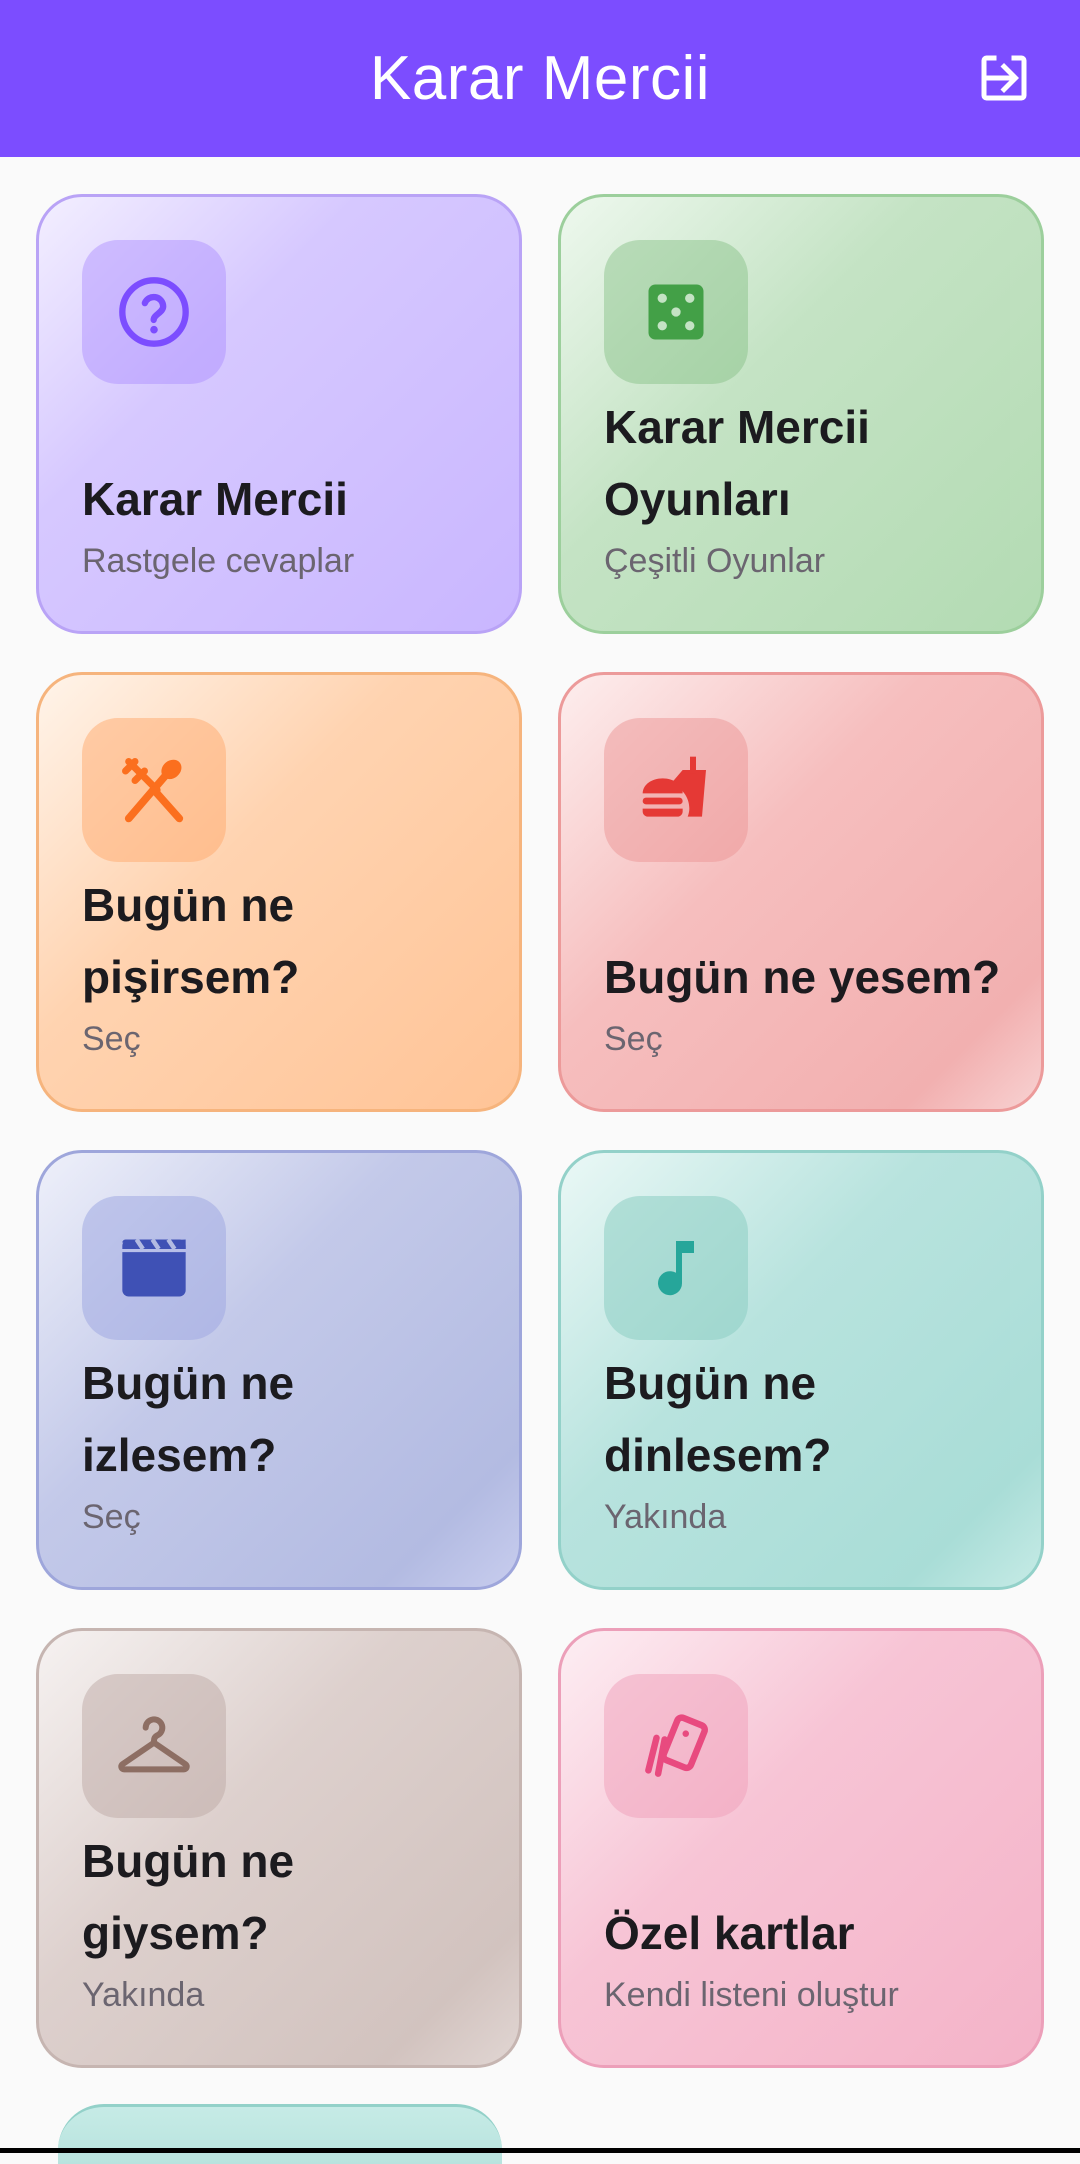  Describe the element at coordinates (718, 1419) in the screenshot. I see `card-title: Bugün ne dinlesem?` at that location.